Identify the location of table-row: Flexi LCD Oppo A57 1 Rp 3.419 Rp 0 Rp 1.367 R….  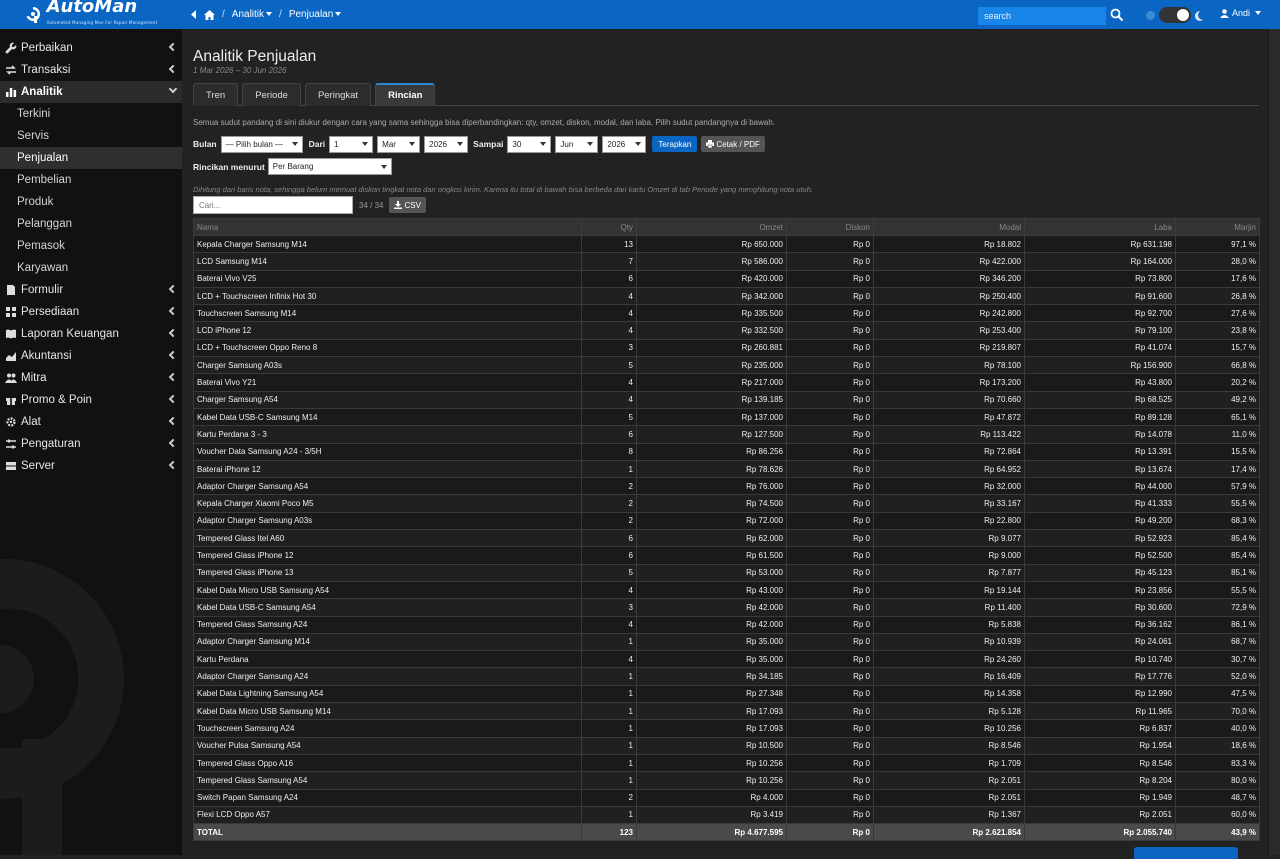
(726, 815).